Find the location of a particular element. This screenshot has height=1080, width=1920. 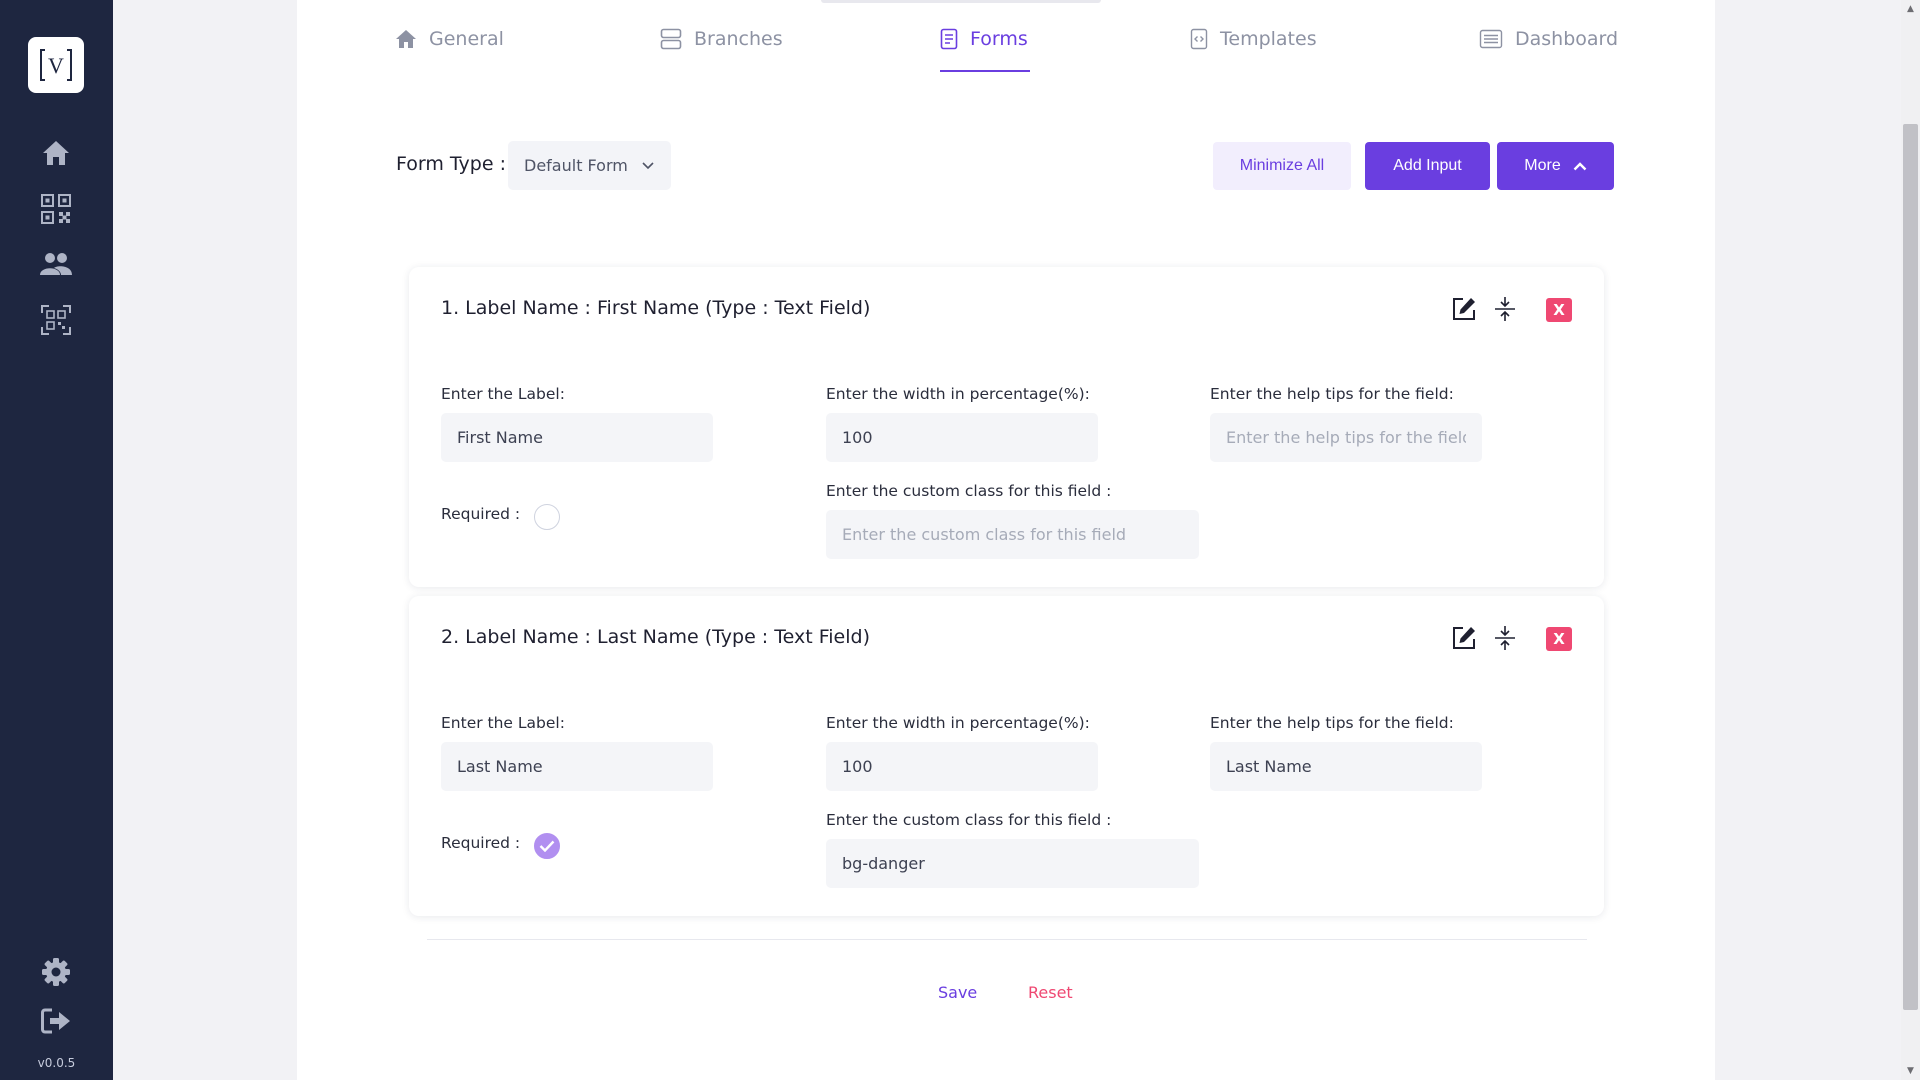

sidebar-item-qr-scan is located at coordinates (56, 320).